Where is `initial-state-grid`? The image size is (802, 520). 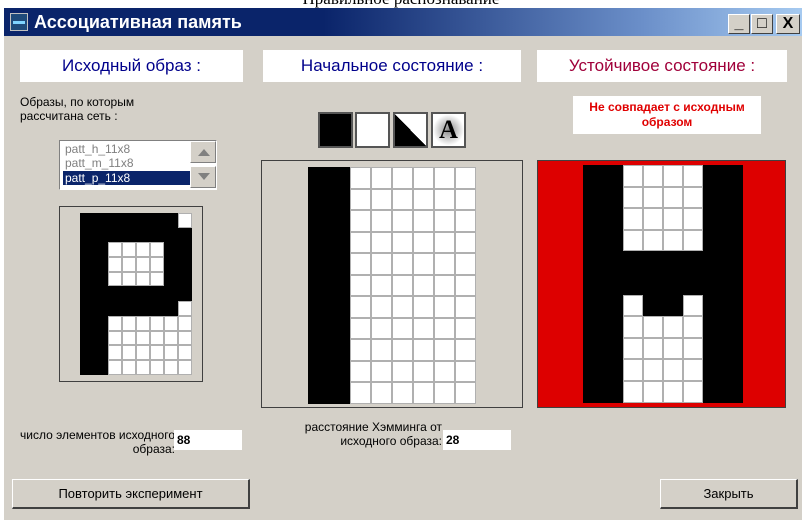
initial-state-grid is located at coordinates (392, 285).